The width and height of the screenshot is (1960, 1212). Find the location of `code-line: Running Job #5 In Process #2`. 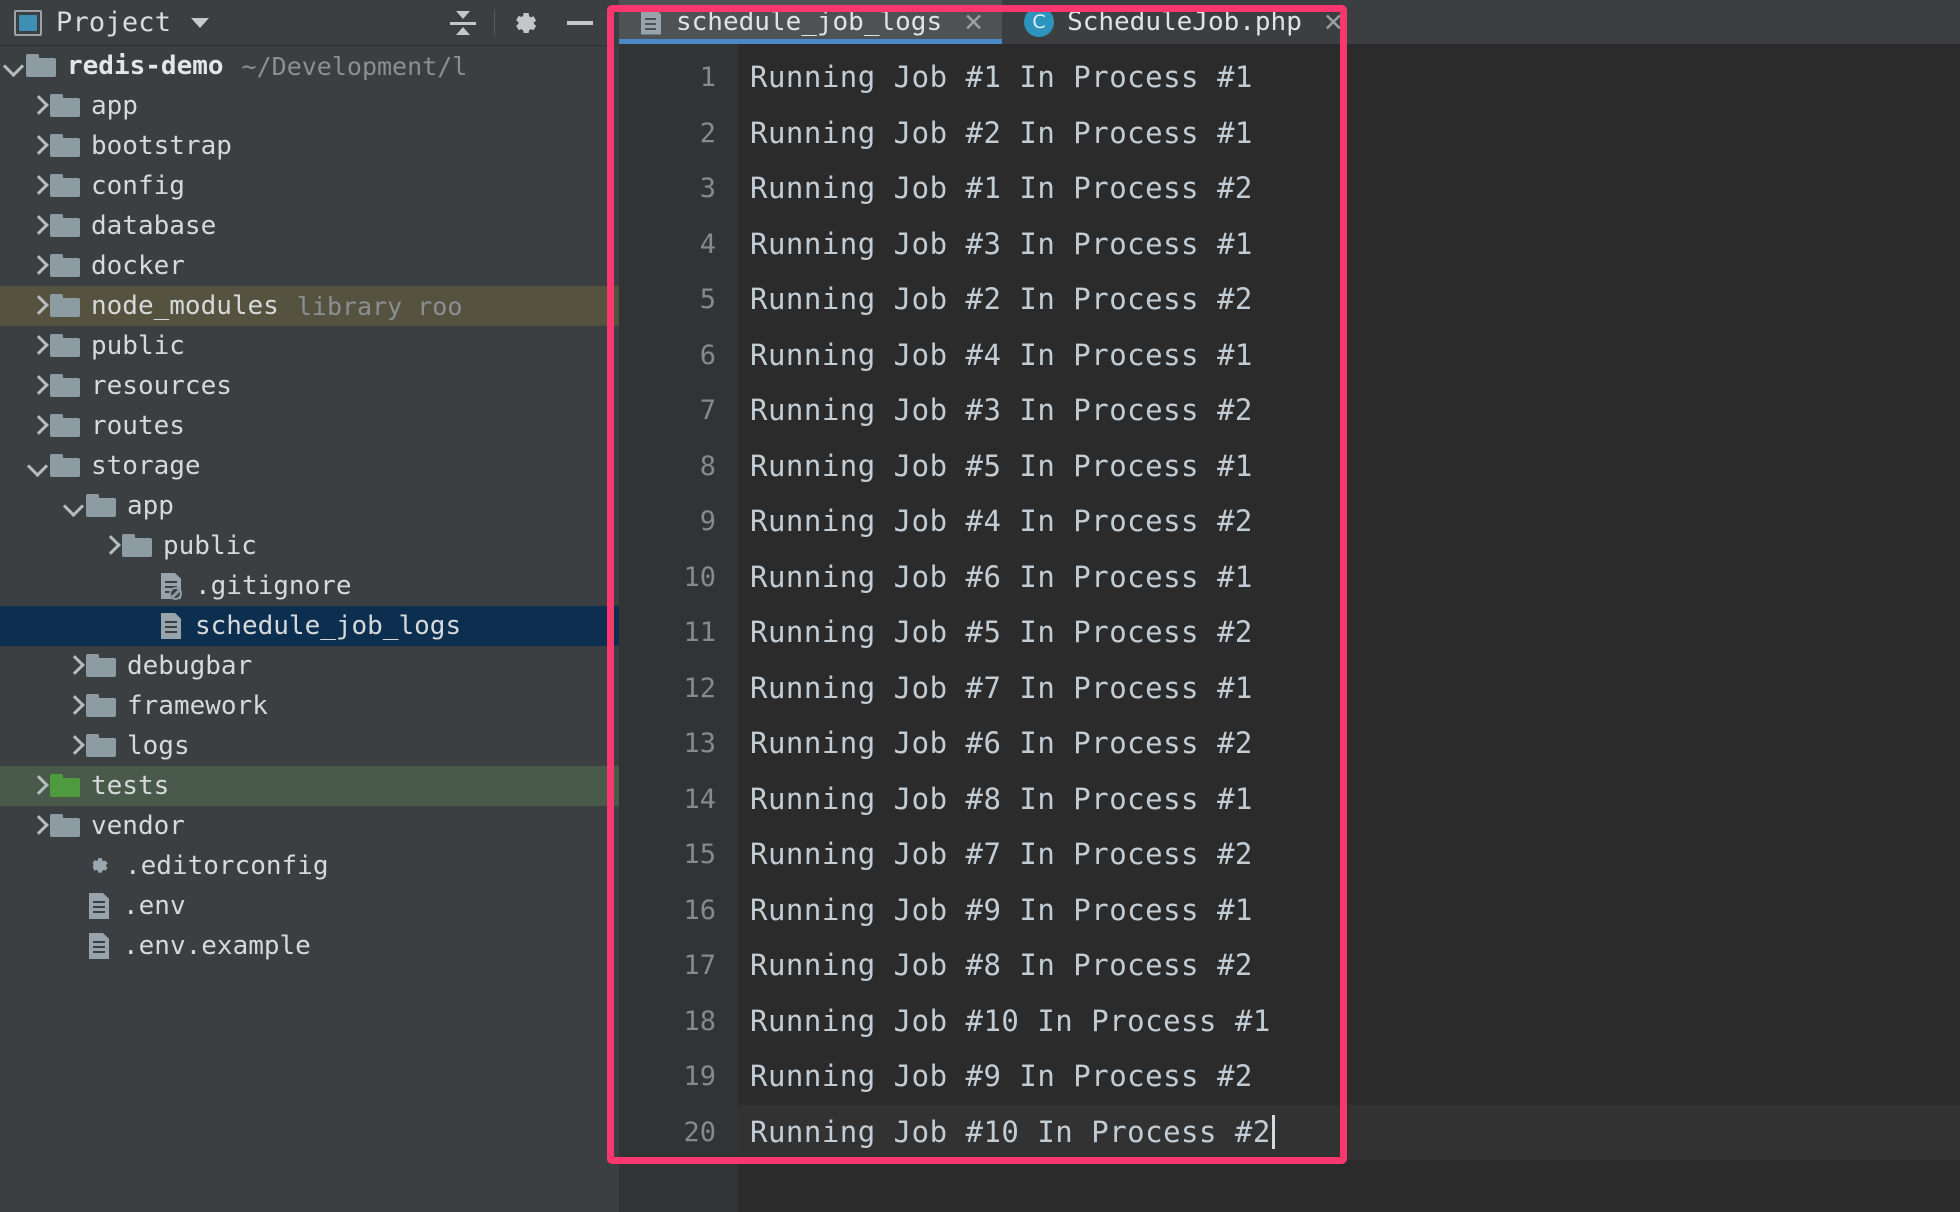

code-line: Running Job #5 In Process #2 is located at coordinates (1349, 633).